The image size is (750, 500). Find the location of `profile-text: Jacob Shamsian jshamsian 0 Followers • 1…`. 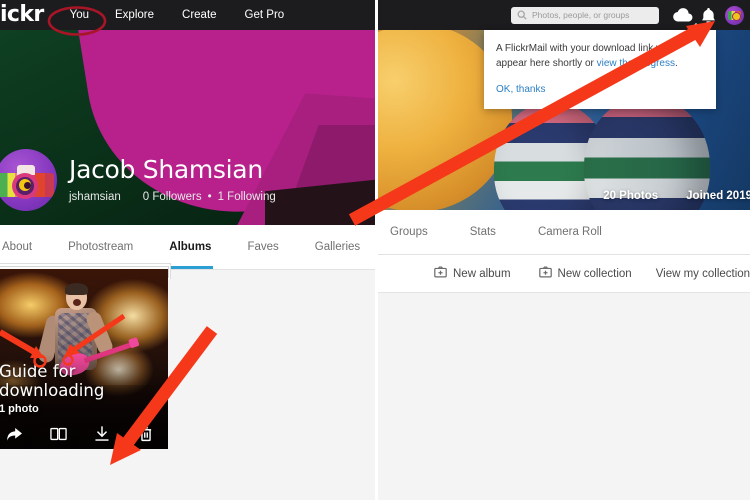

profile-text: Jacob Shamsian jshamsian 0 Followers • 1… is located at coordinates (172, 179).